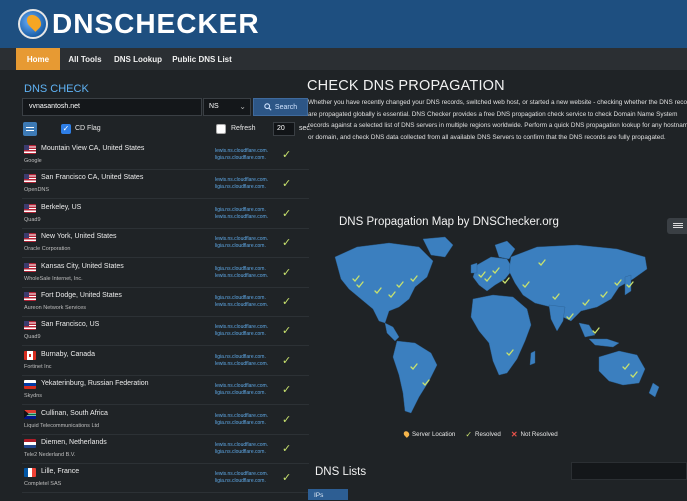 Image resolution: width=687 pixels, height=501 pixels. Describe the element at coordinates (328, 494) in the screenshot. I see `tab-ips: IPs` at that location.